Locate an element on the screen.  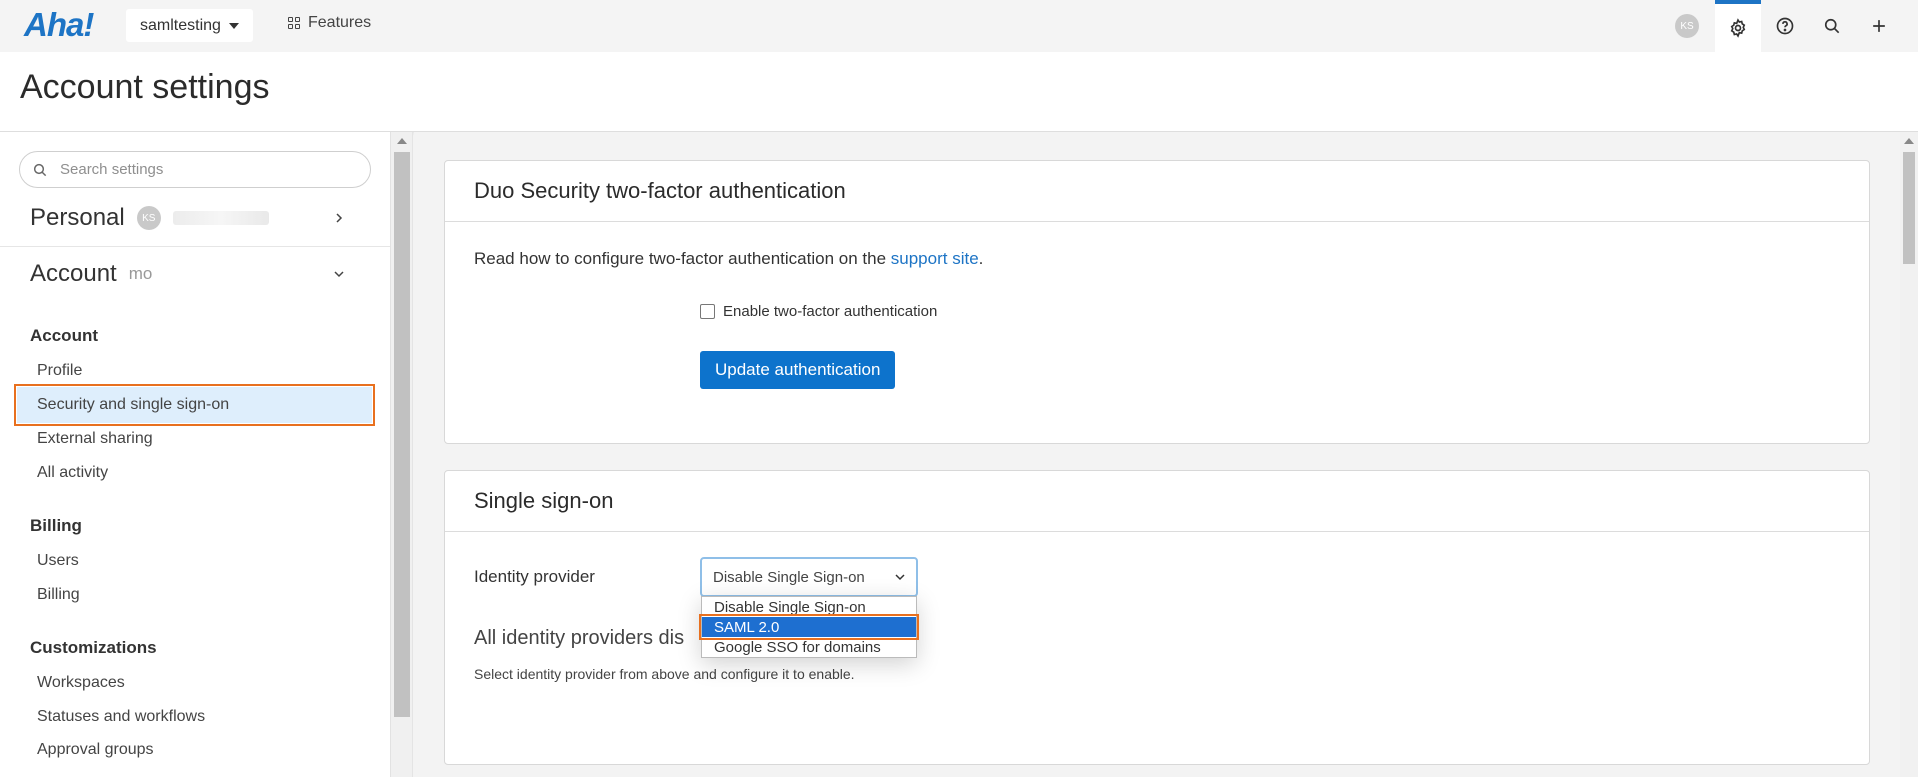
grid-icon is located at coordinates (294, 23).